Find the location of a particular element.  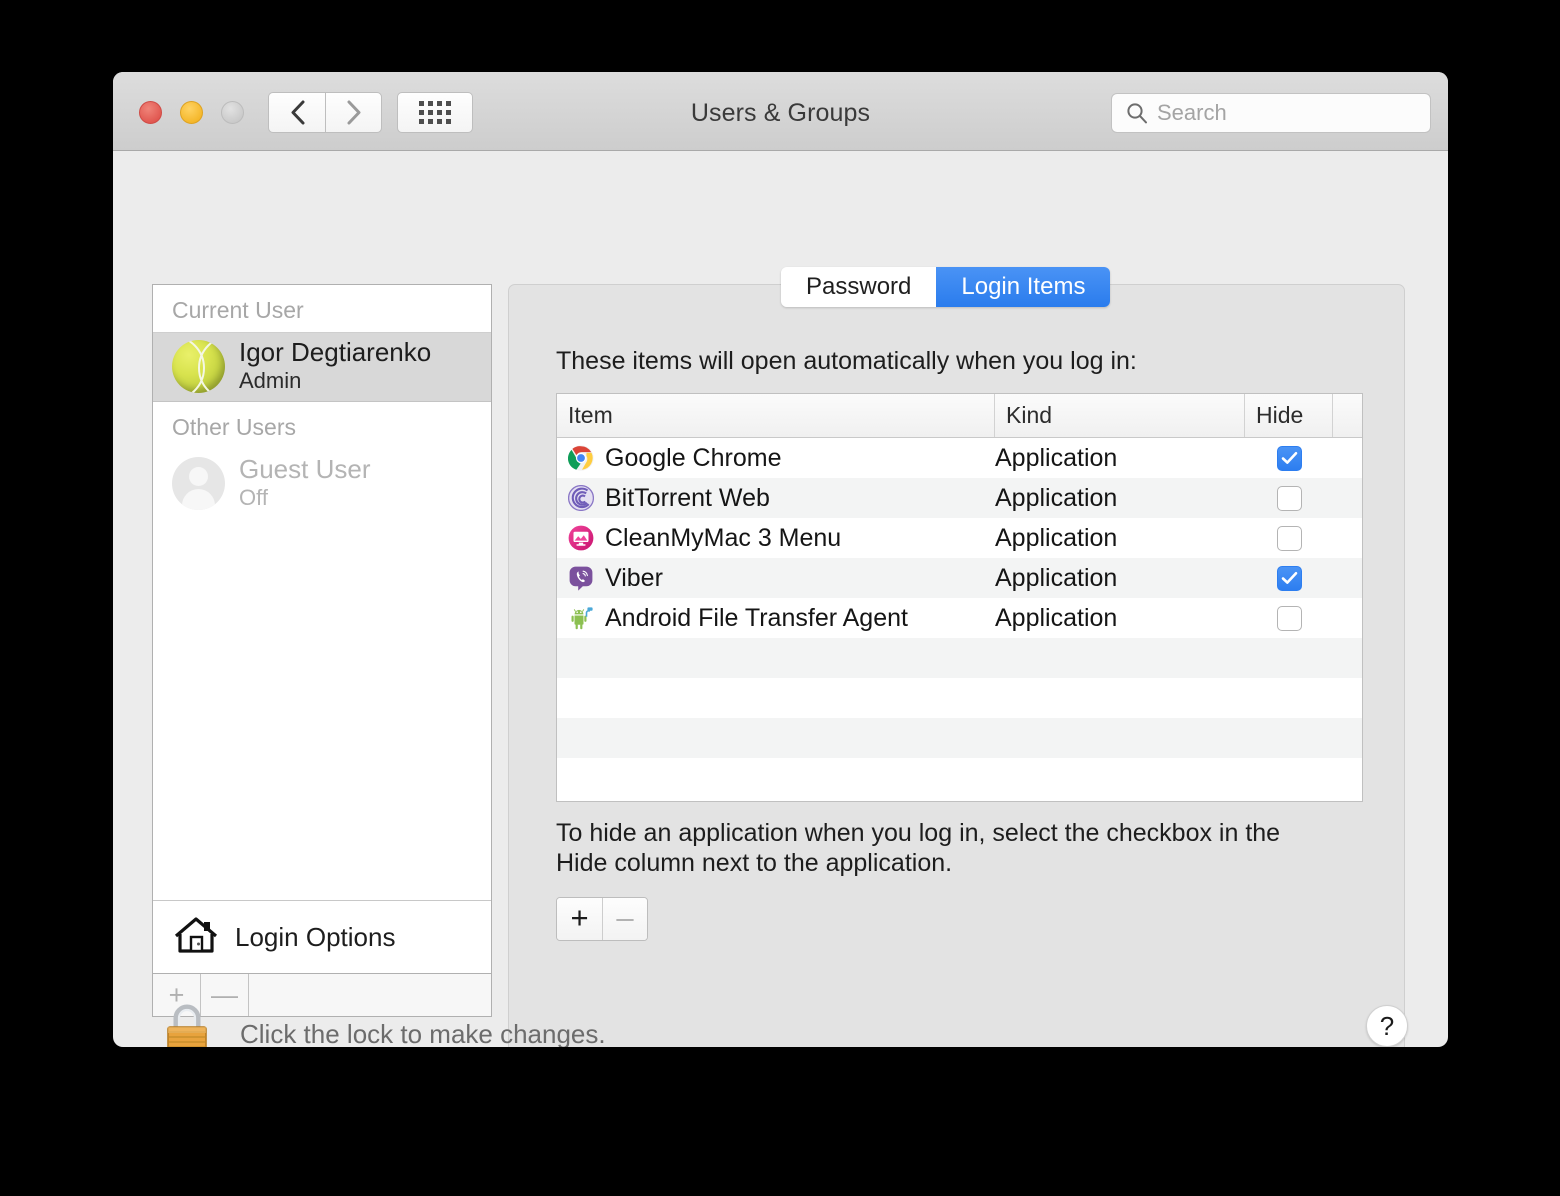

row-item-cell: CleanMyMac 3 Menu is located at coordinates (776, 538).